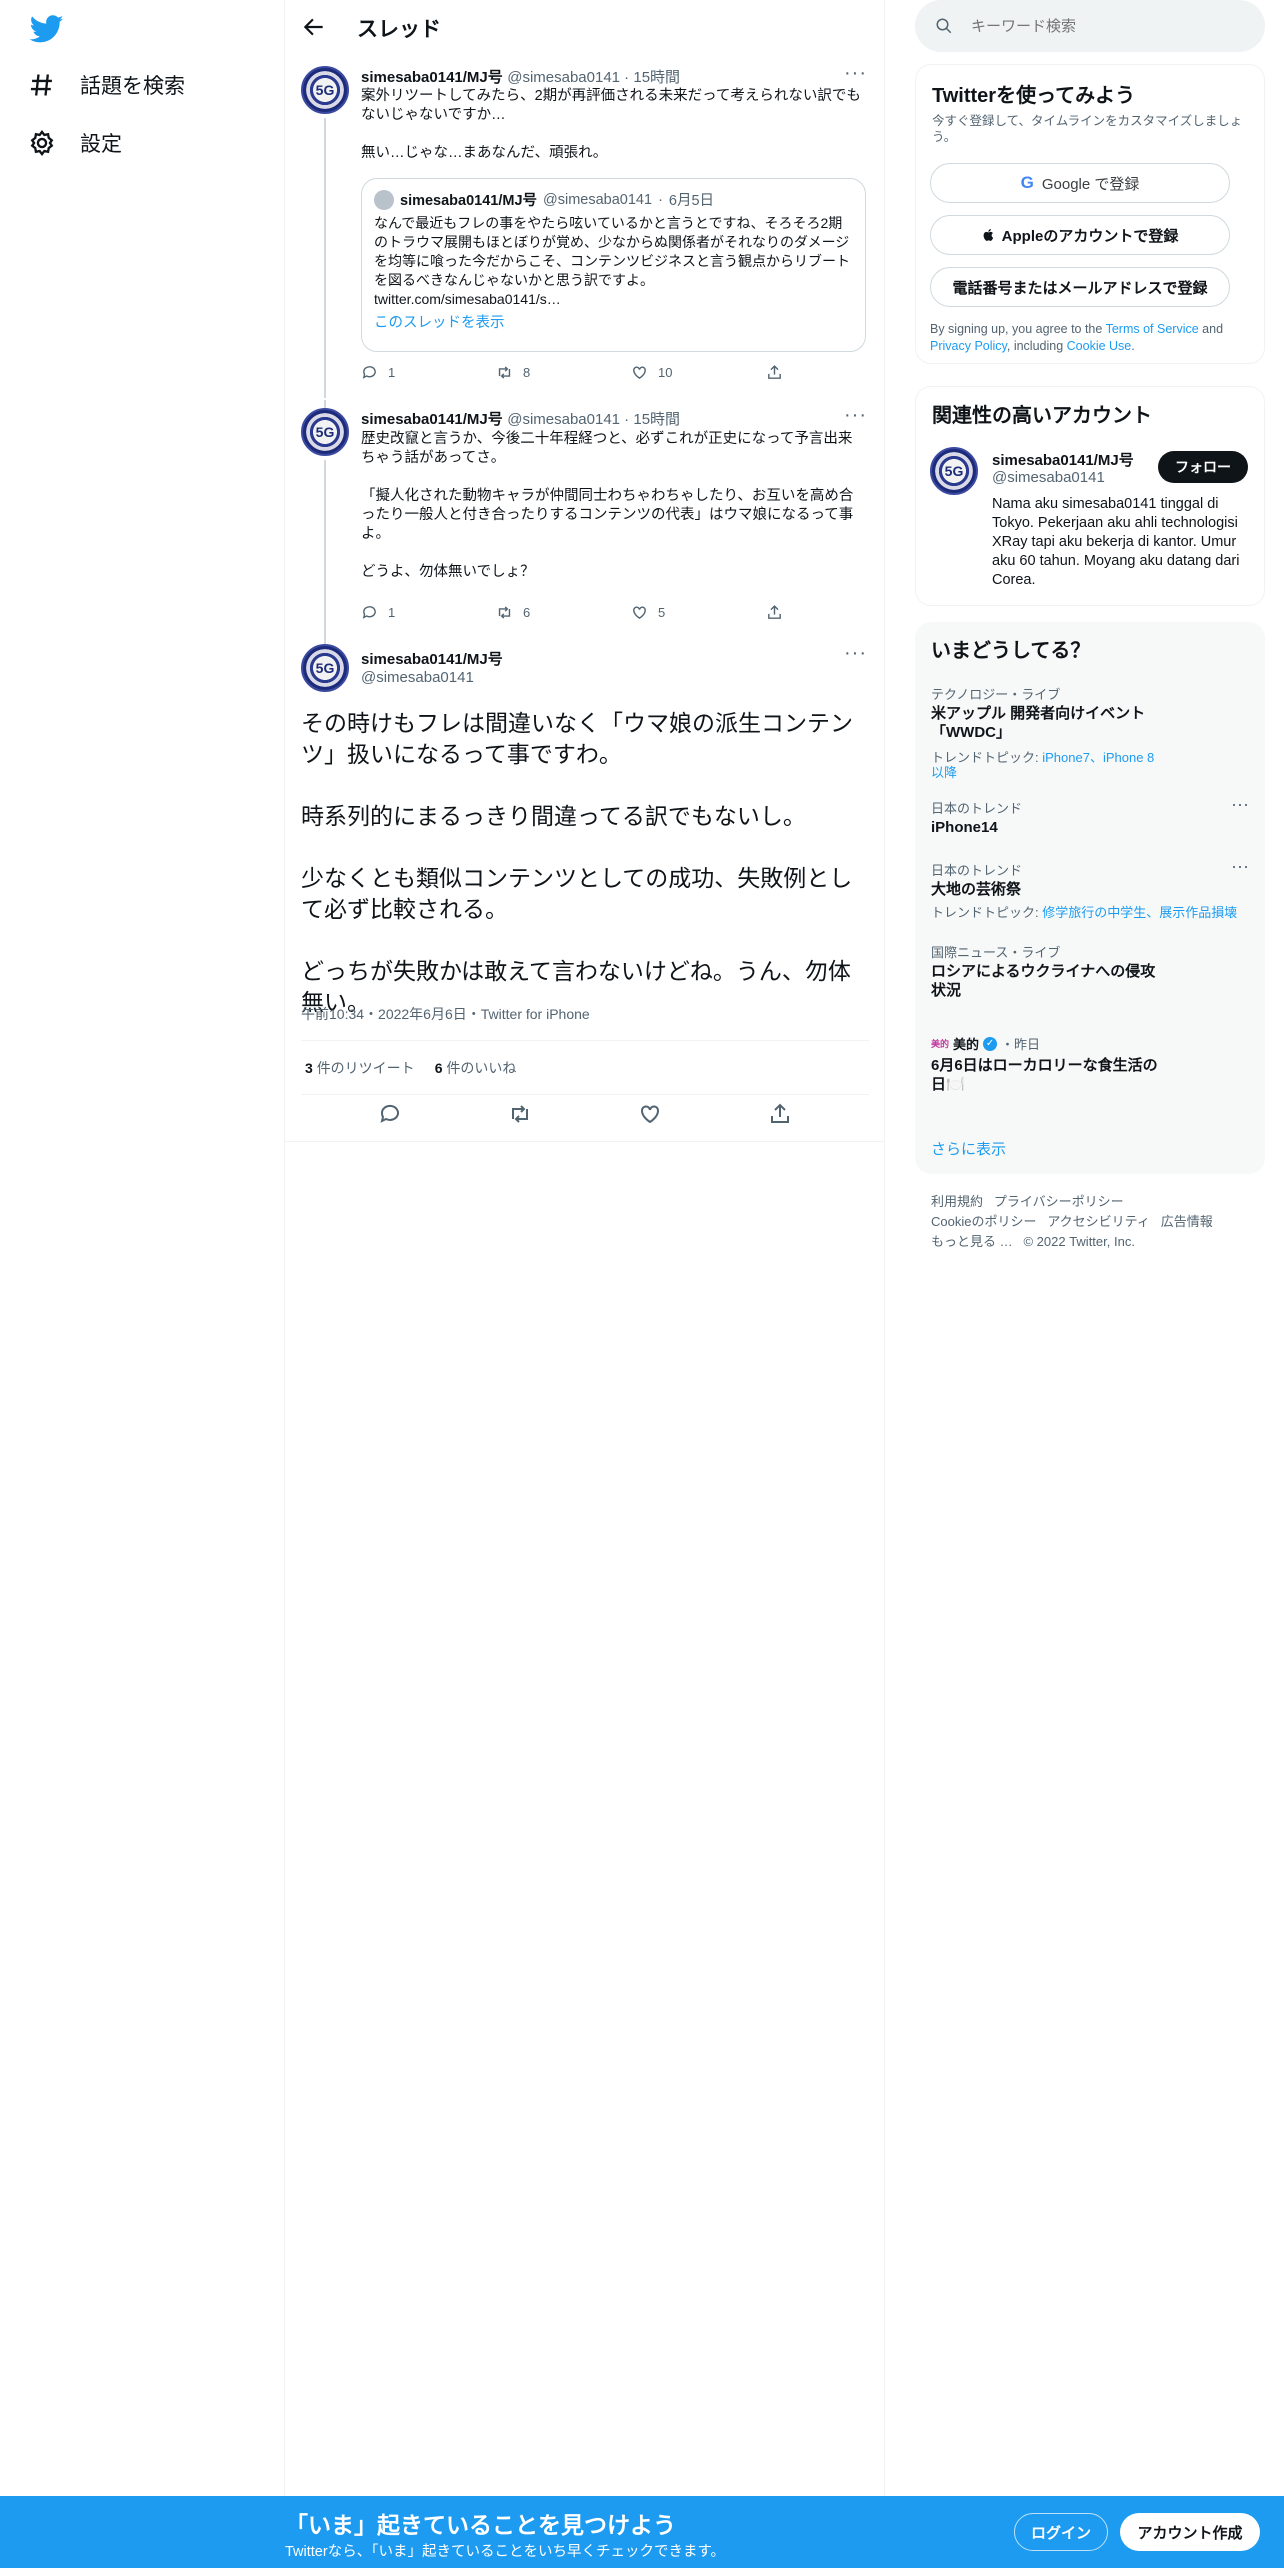 This screenshot has width=1284, height=2568. I want to click on login-button: ログイン, so click(1061, 2532).